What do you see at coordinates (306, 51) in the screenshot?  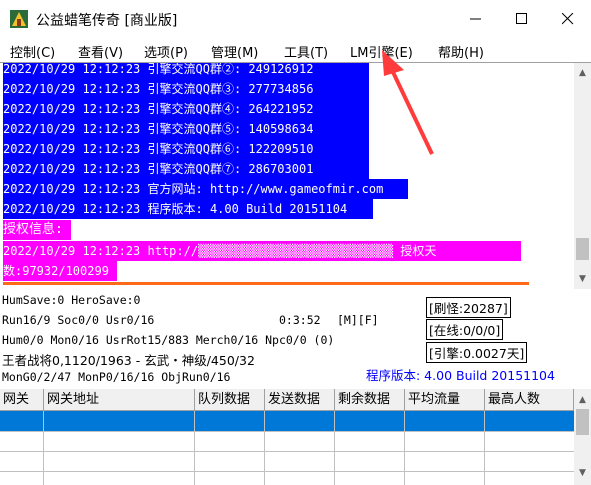 I see `menu-tools: 工具(T)` at bounding box center [306, 51].